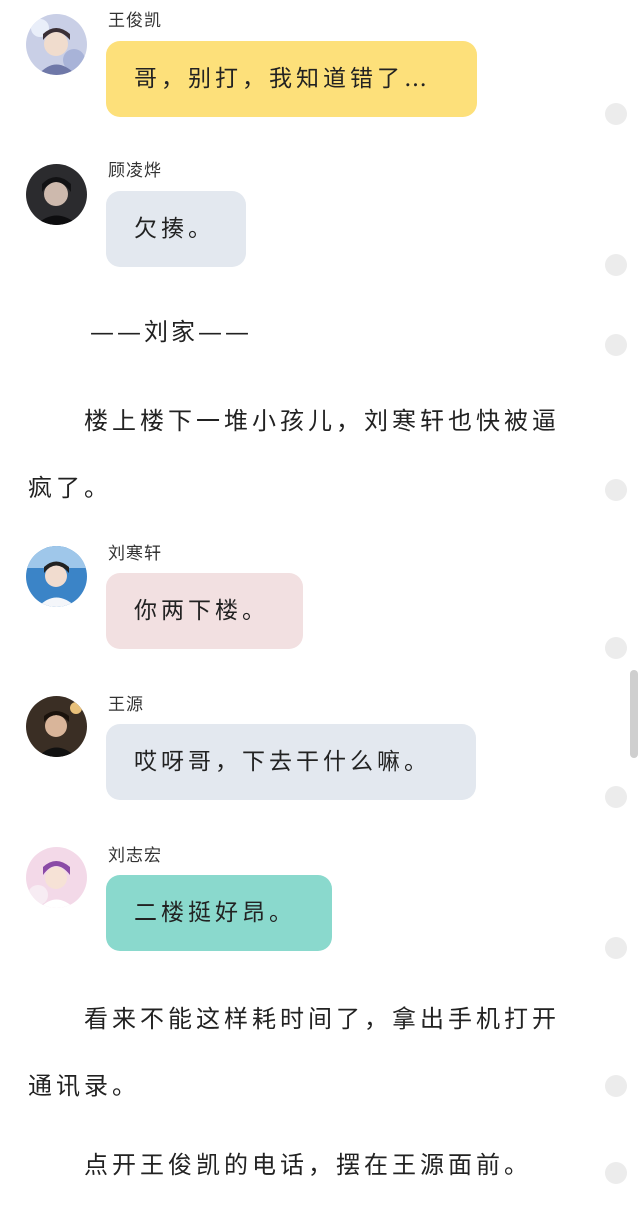  I want to click on message-bubble: 欠揍。, so click(176, 229).